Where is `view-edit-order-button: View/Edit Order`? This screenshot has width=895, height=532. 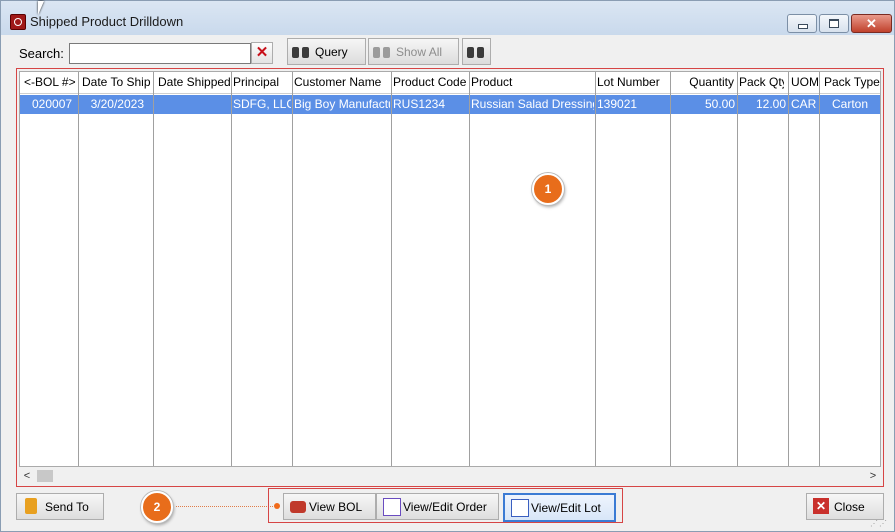 view-edit-order-button: View/Edit Order is located at coordinates (437, 506).